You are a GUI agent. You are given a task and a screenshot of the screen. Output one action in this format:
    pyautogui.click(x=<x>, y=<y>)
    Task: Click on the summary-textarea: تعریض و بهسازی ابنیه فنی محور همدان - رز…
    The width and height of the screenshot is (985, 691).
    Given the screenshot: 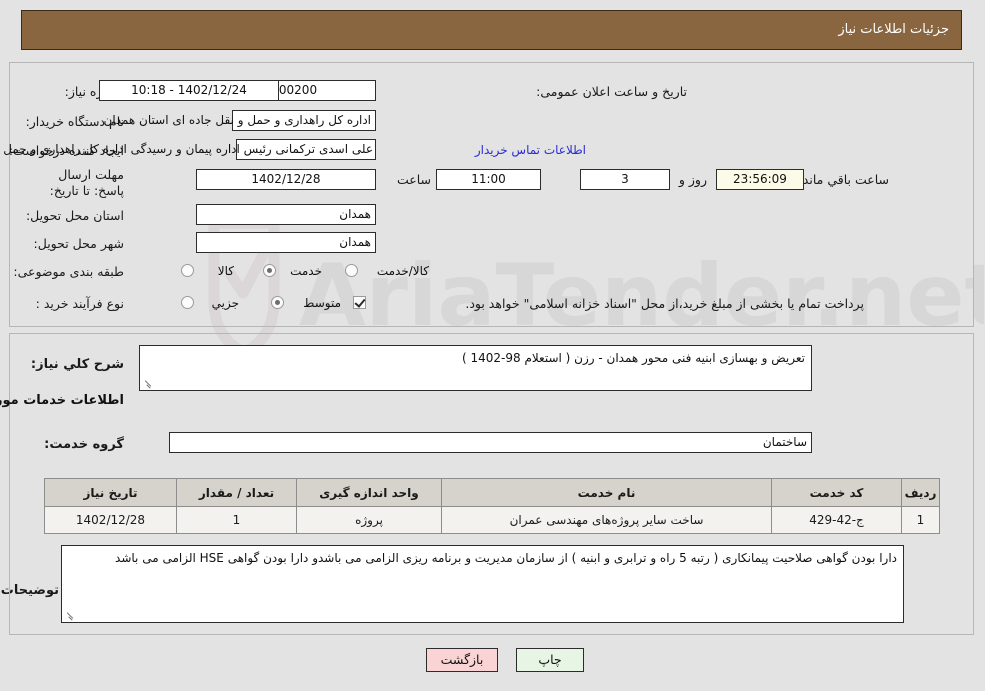 What is the action you would take?
    pyautogui.click(x=476, y=368)
    